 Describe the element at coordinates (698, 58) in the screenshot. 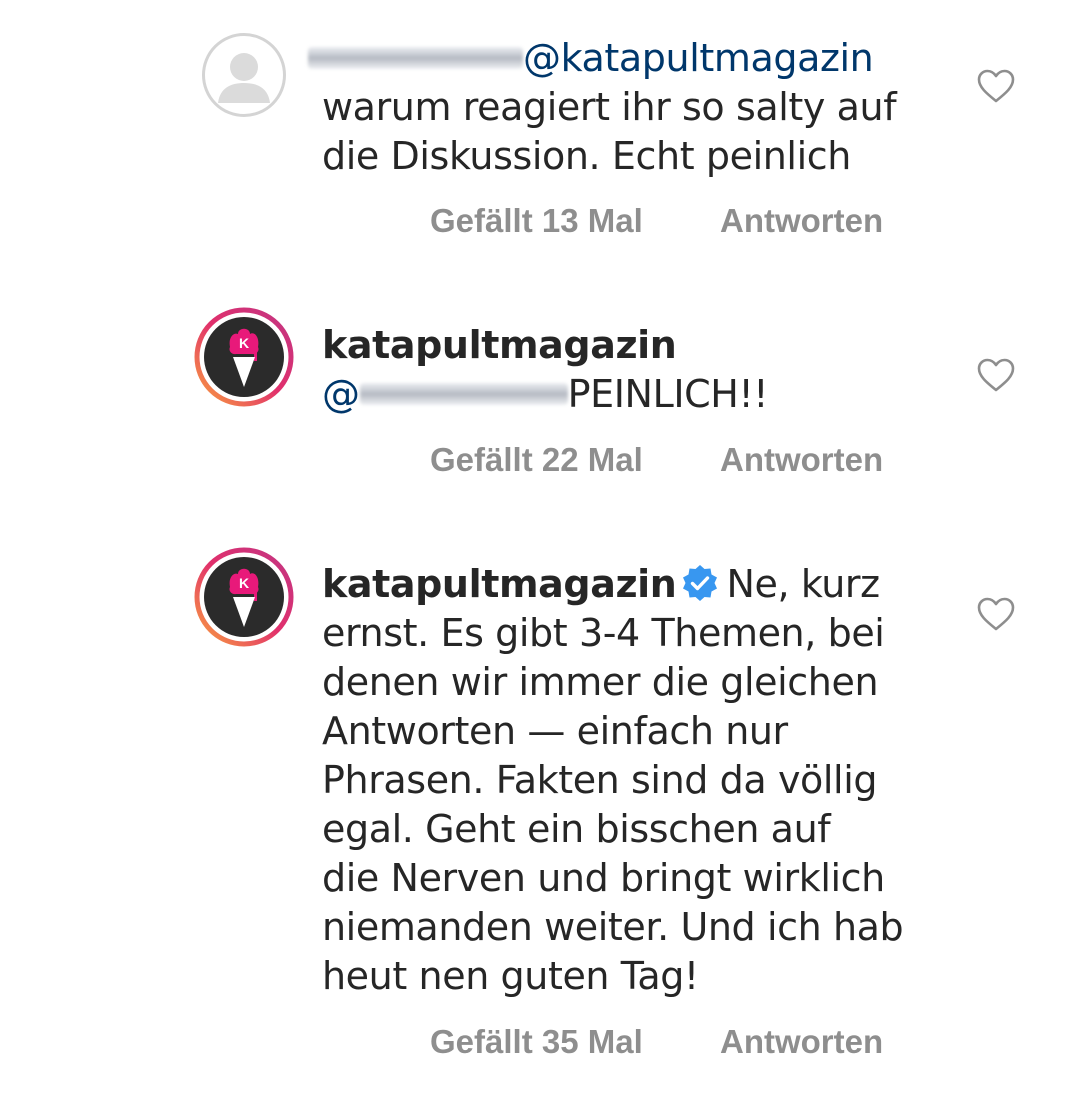

I see `mention-link: @katapultmagazin` at that location.